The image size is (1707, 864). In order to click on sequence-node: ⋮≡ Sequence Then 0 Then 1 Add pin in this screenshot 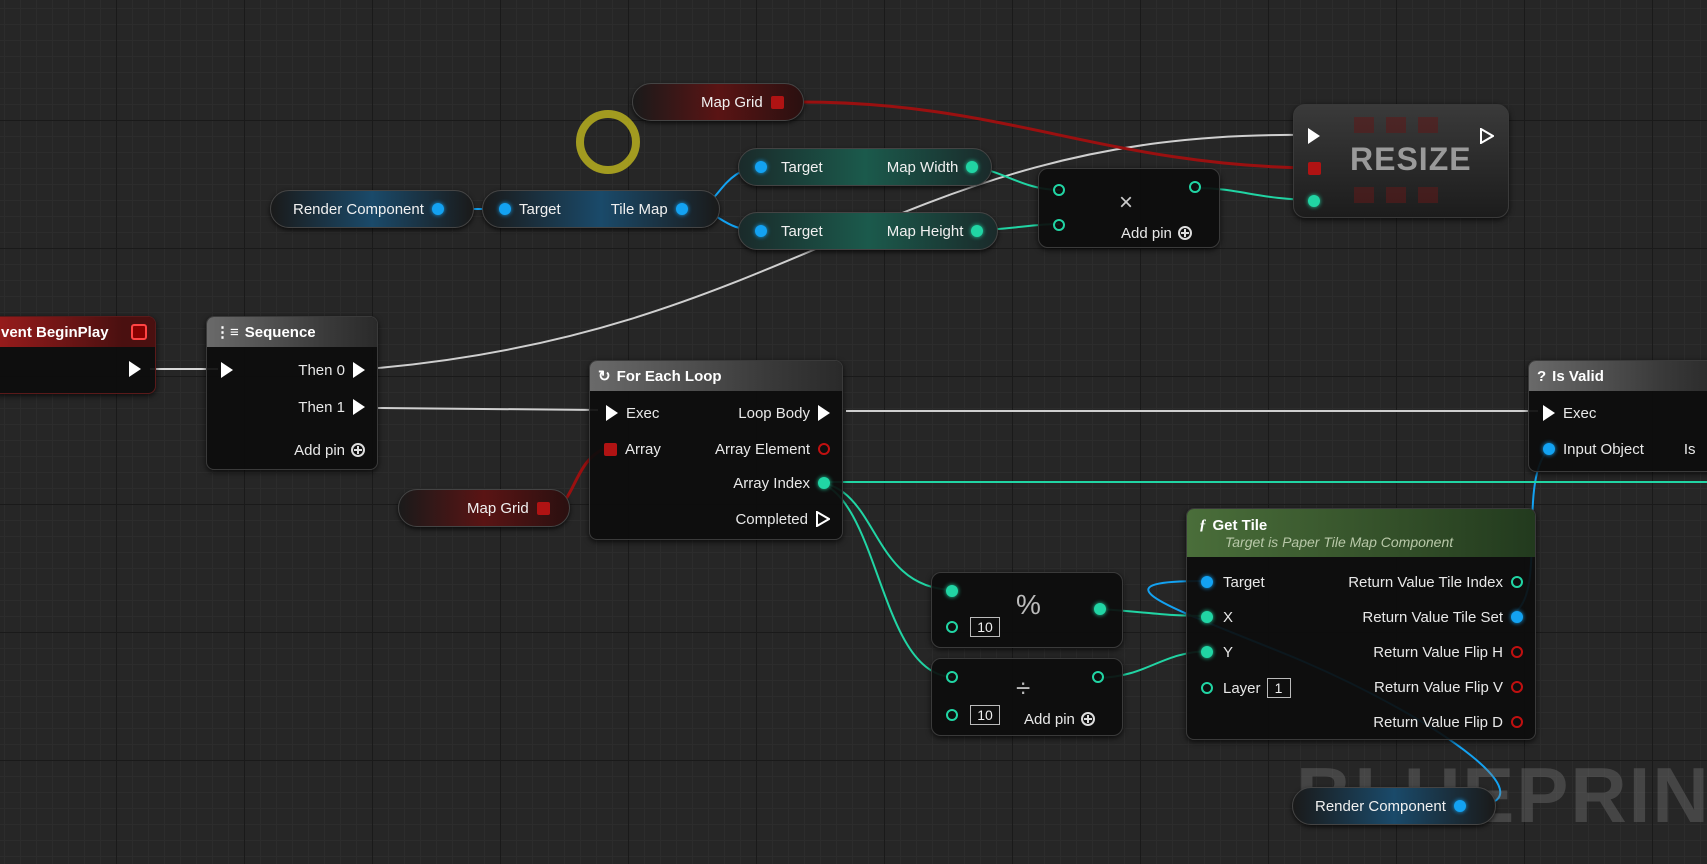, I will do `click(292, 393)`.